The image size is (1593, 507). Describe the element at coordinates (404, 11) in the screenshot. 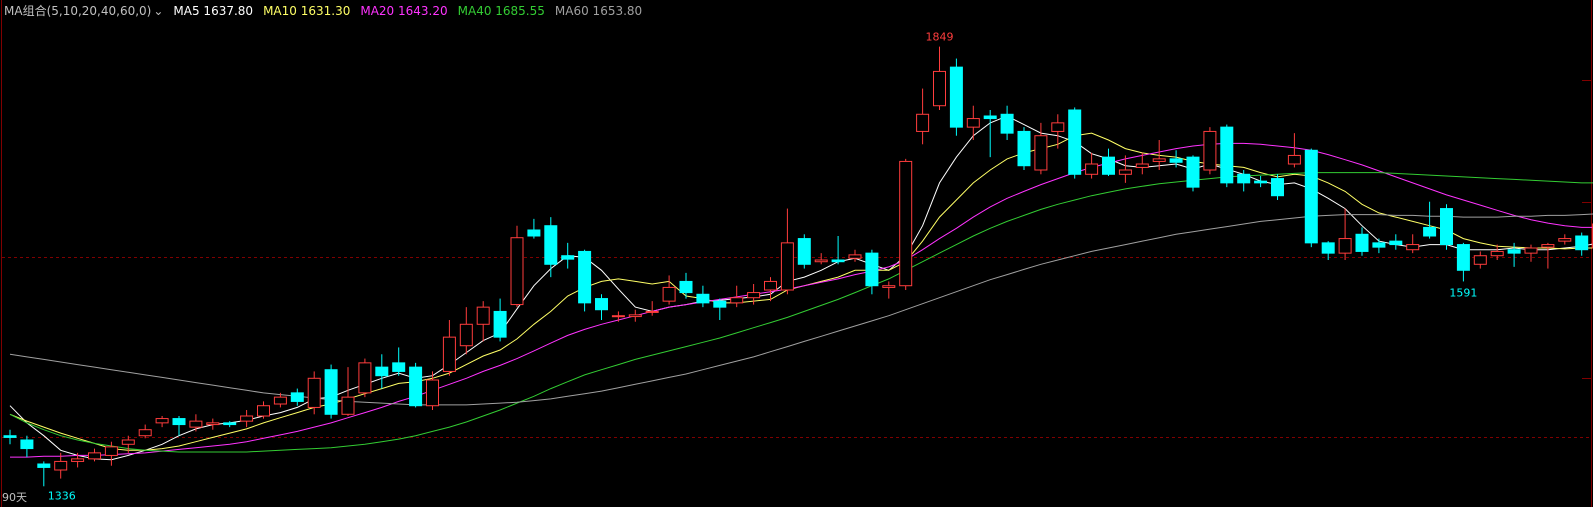

I see `ma20-value: MA20 1643.20` at that location.